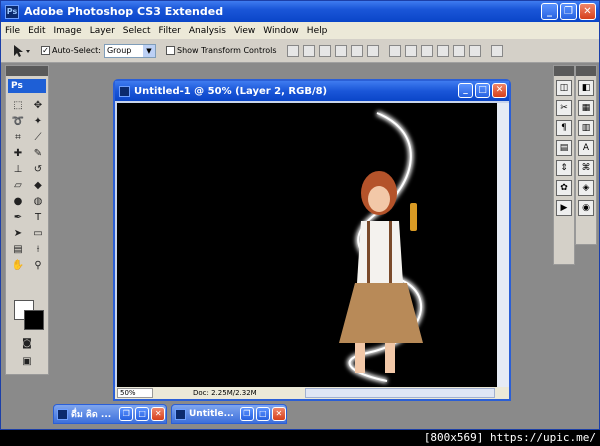 The height and width of the screenshot is (446, 600). What do you see at coordinates (586, 128) in the screenshot?
I see `history-panel-icon: ▥` at bounding box center [586, 128].